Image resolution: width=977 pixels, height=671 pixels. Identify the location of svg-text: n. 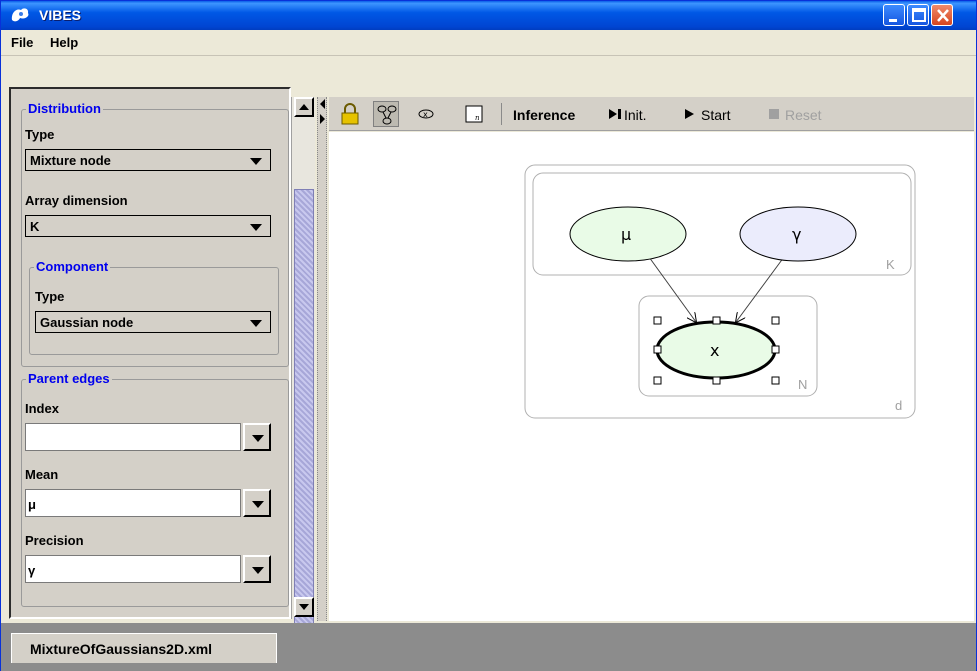
(477, 118).